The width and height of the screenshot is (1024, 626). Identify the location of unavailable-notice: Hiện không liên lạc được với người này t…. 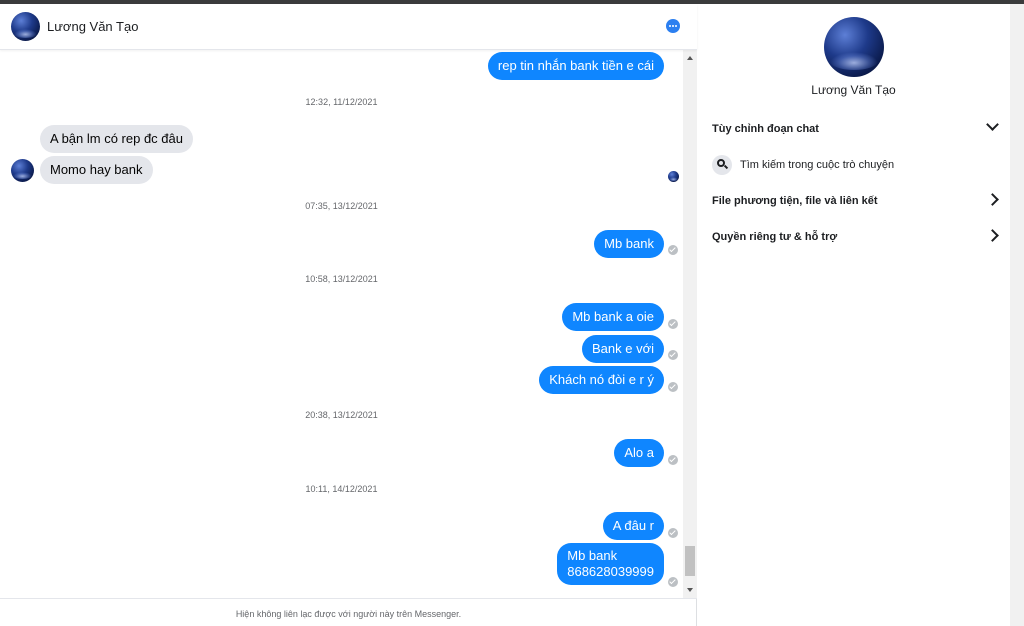
(348, 614).